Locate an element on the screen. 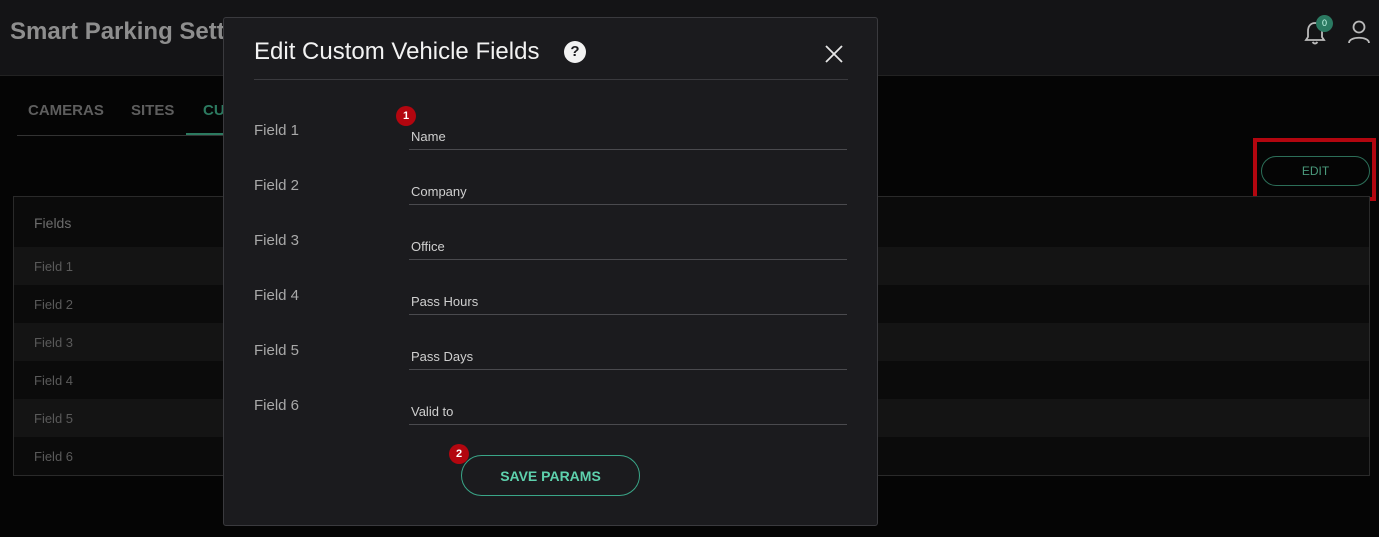 This screenshot has width=1379, height=537. tab-sites: SITES is located at coordinates (152, 110).